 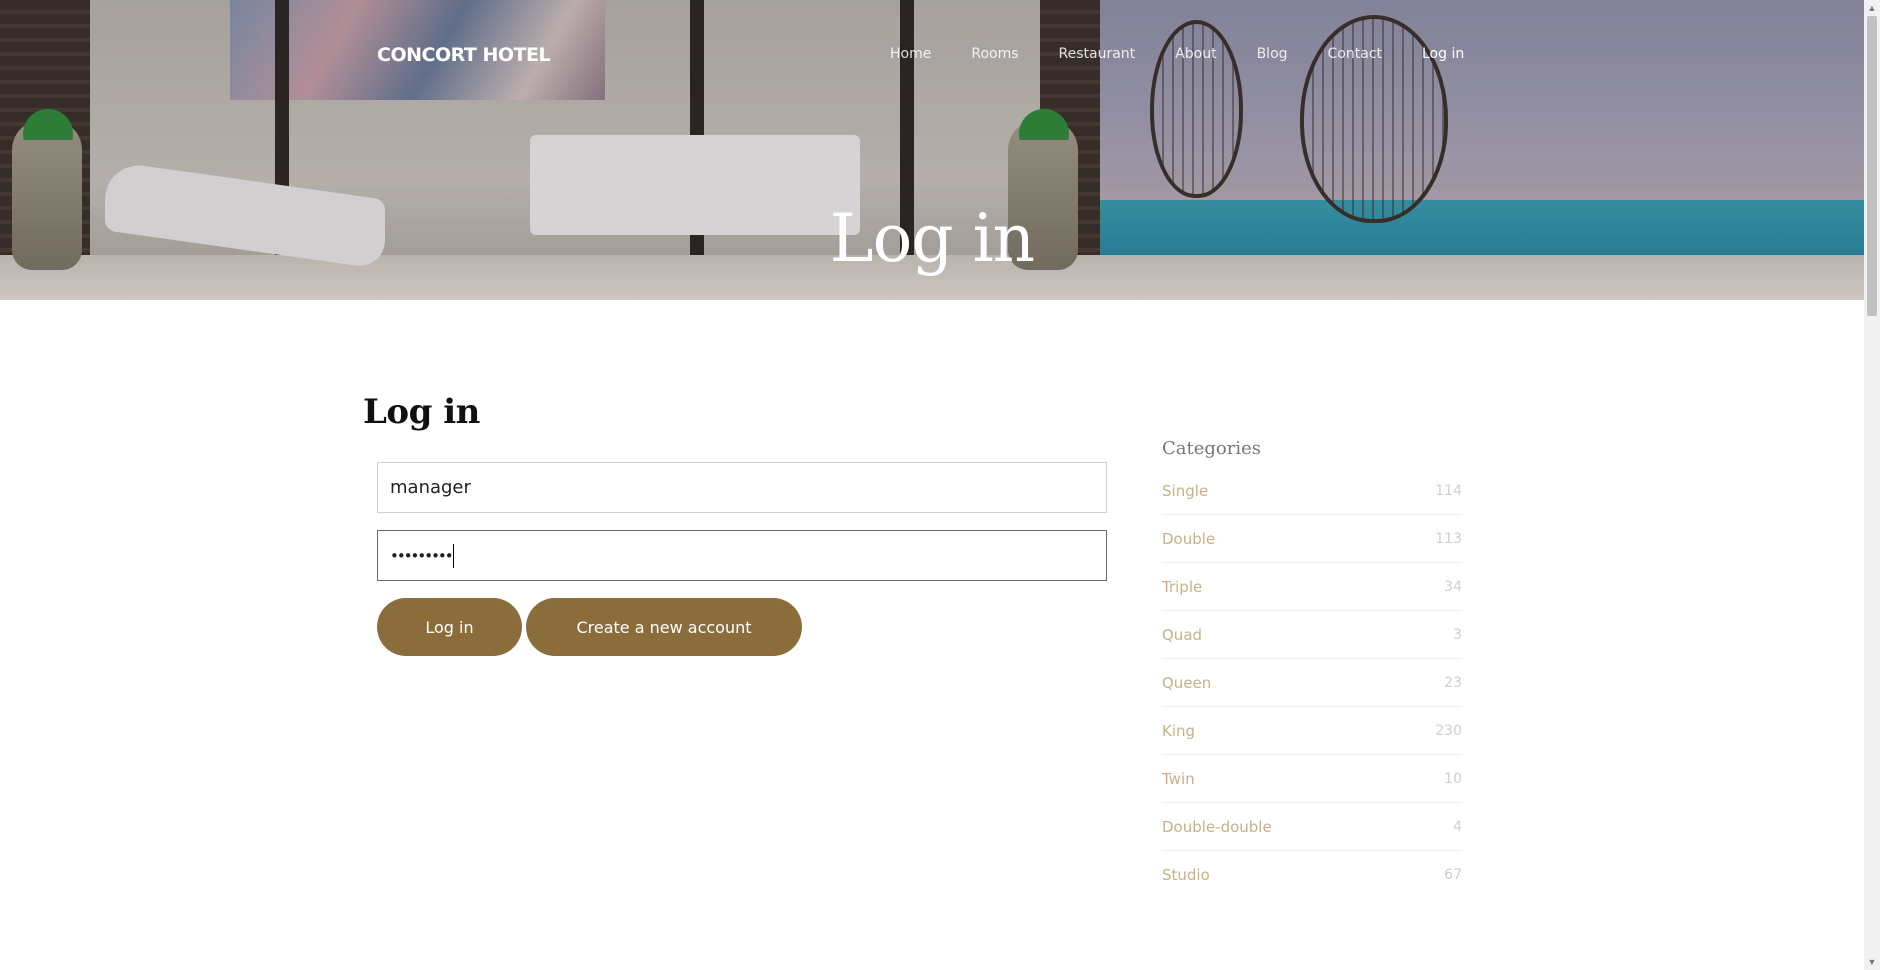 I want to click on category-name: Quad, so click(x=1182, y=634).